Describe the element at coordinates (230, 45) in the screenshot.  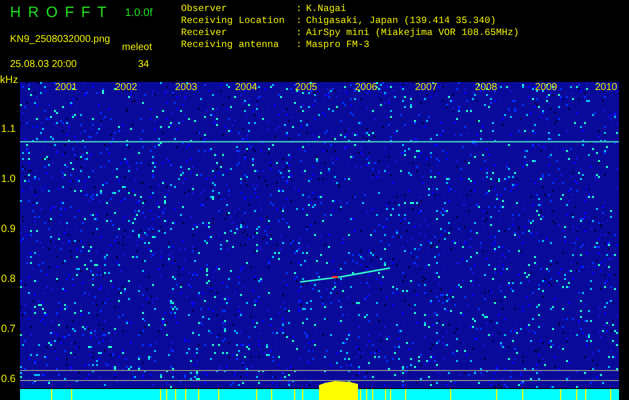
I see `info-label: Receiving antenna` at that location.